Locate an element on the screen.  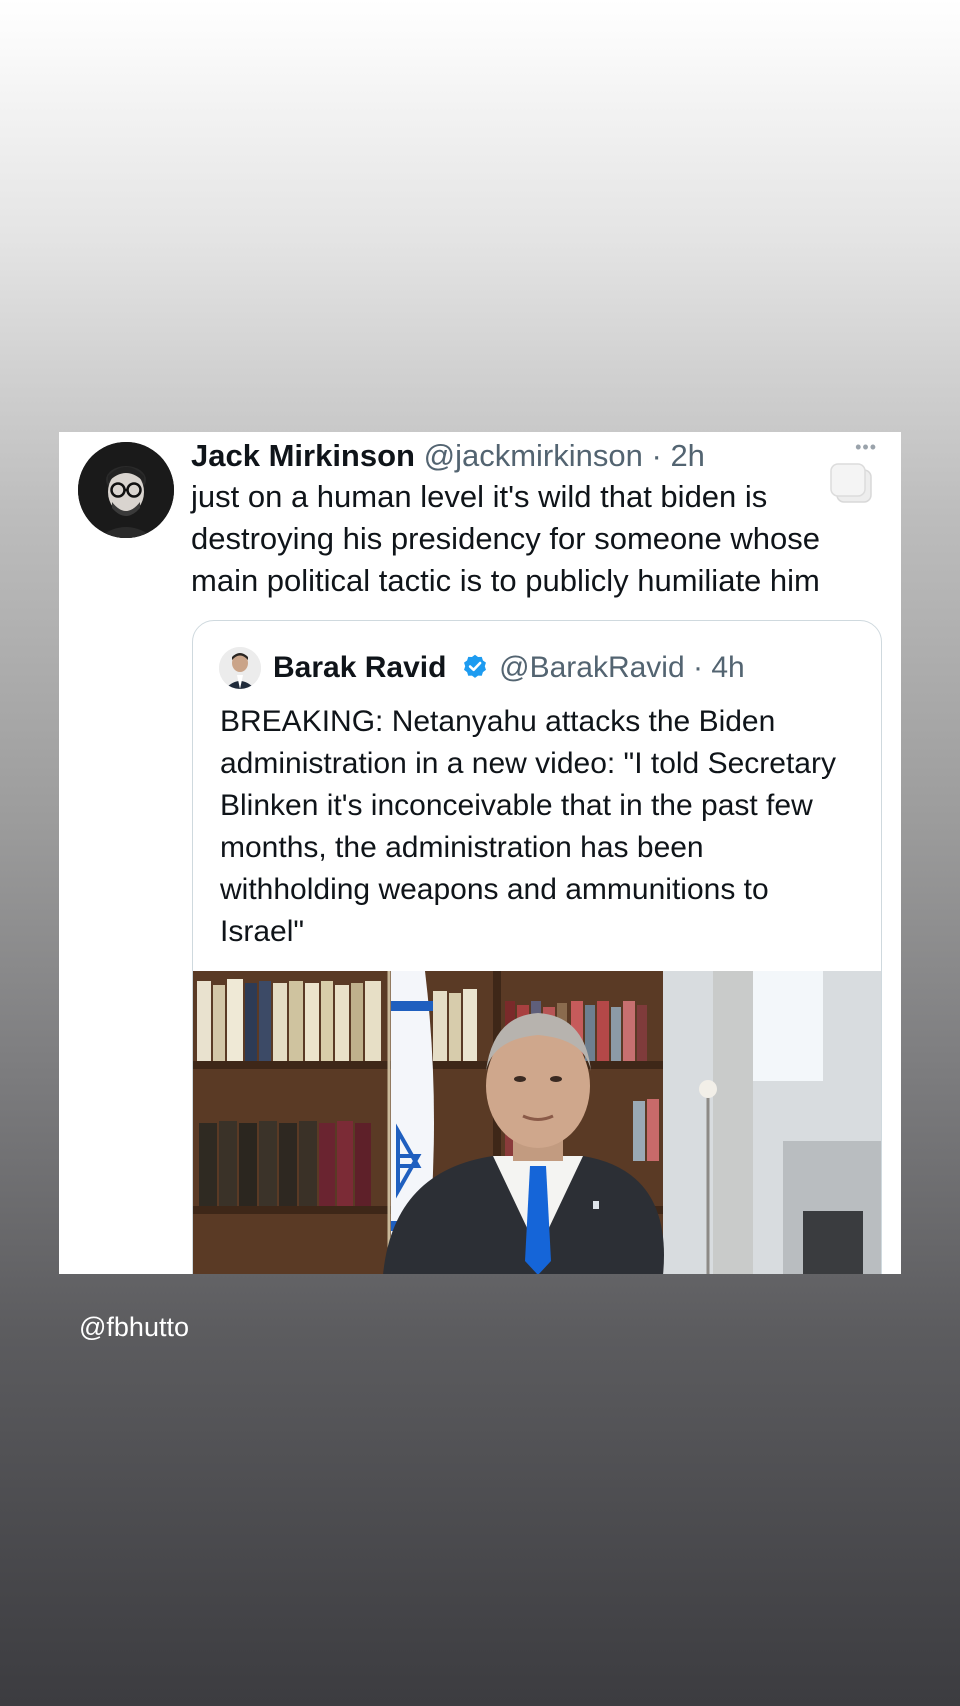
more-options-icon: ••• is located at coordinates (866, 447).